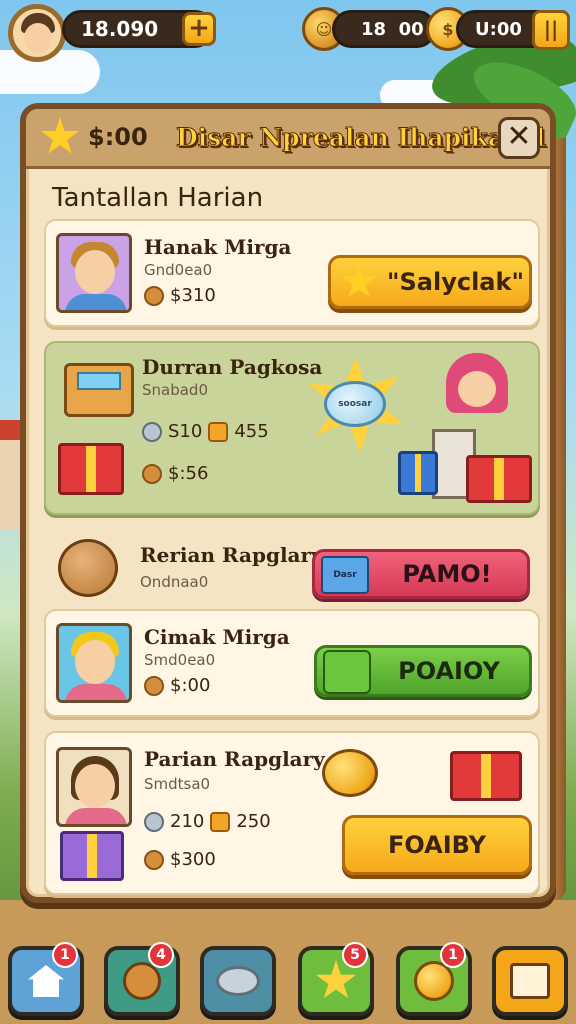 The image size is (576, 1024). I want to click on reward-value-3: $:56, so click(188, 473).